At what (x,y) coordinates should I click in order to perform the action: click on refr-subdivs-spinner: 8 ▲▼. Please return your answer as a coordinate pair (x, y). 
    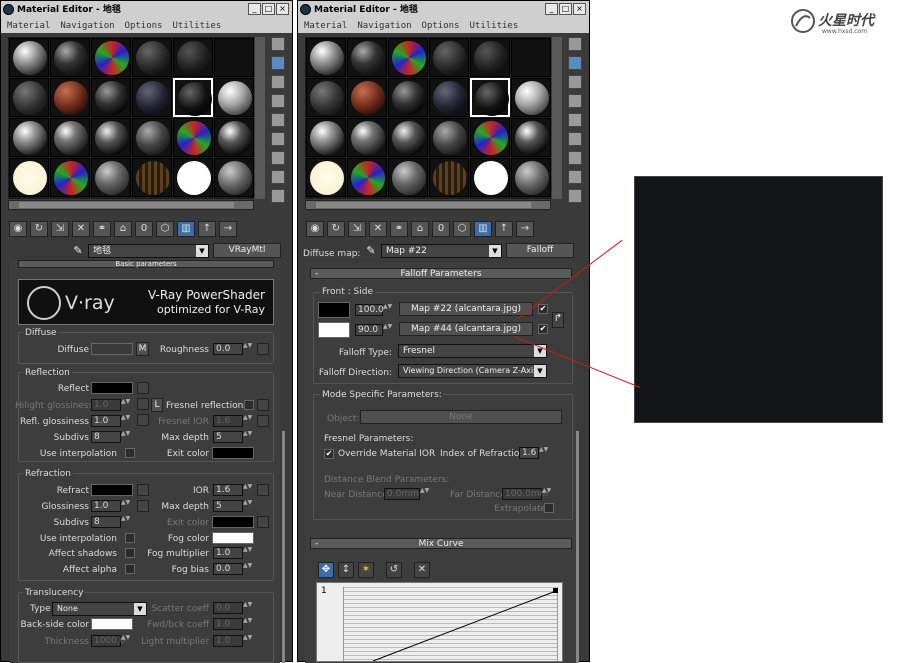
    Looking at the image, I should click on (110, 522).